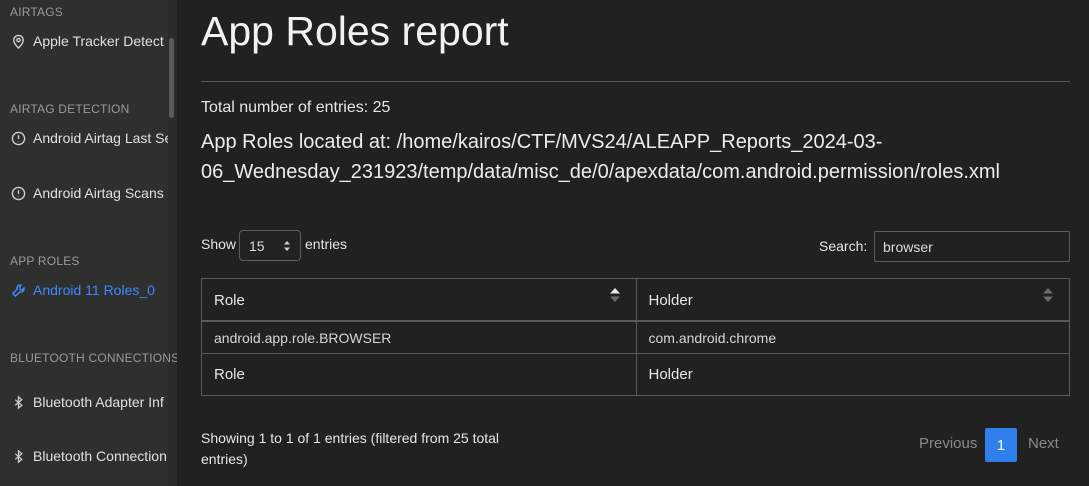  What do you see at coordinates (948, 443) in the screenshot?
I see `previous-page-button: Previous` at bounding box center [948, 443].